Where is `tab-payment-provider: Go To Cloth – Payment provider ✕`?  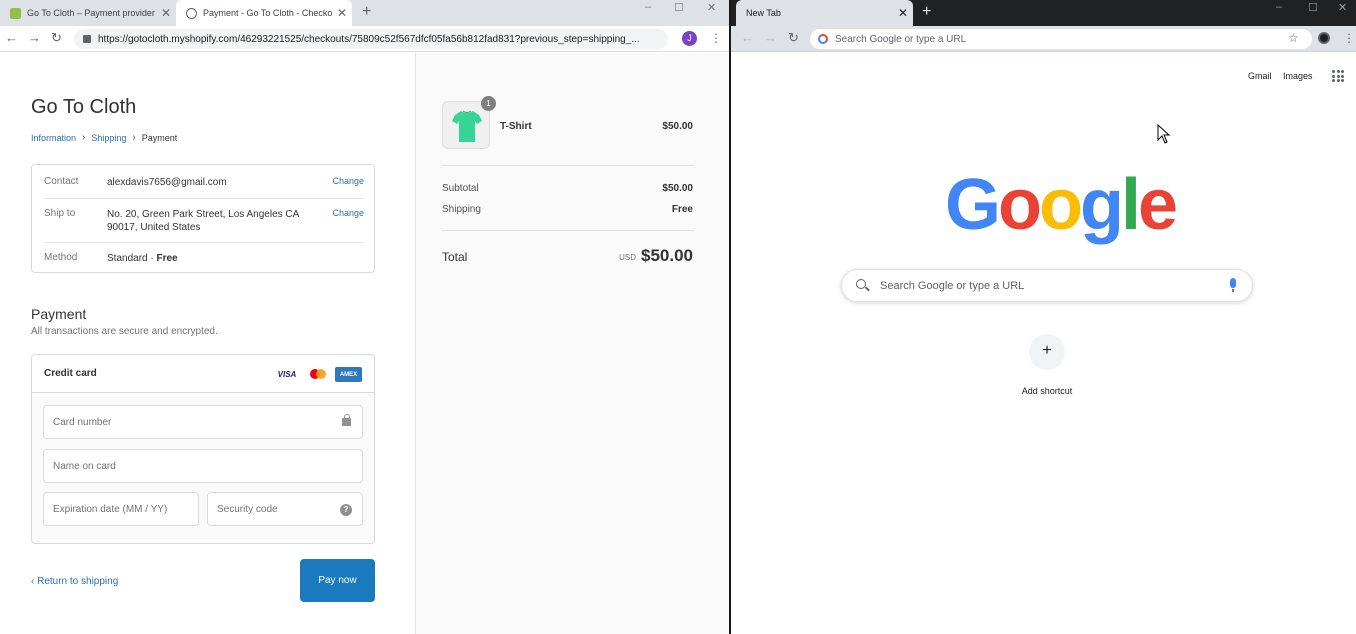 tab-payment-provider: Go To Cloth – Payment provider ✕ is located at coordinates (88, 13).